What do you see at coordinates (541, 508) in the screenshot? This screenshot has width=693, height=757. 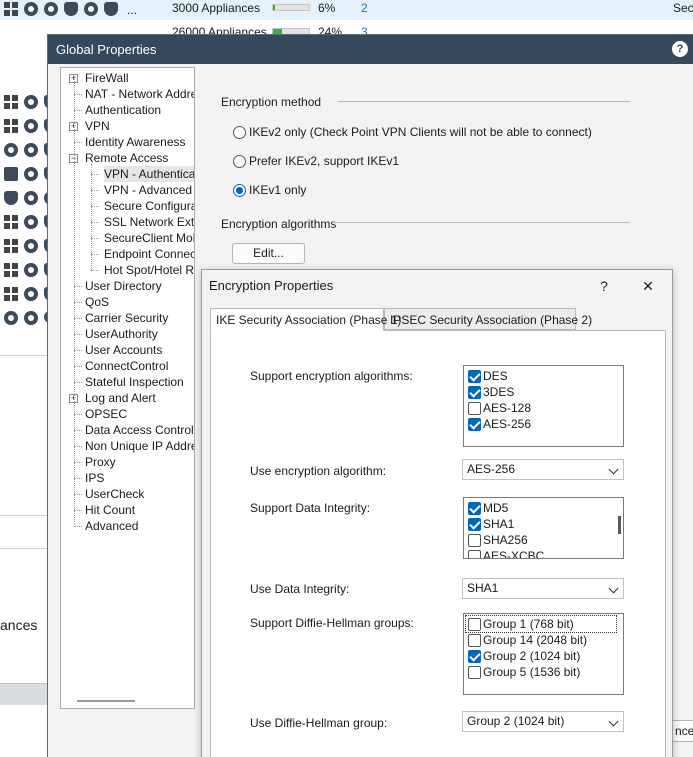 I see `list-item: MD5` at bounding box center [541, 508].